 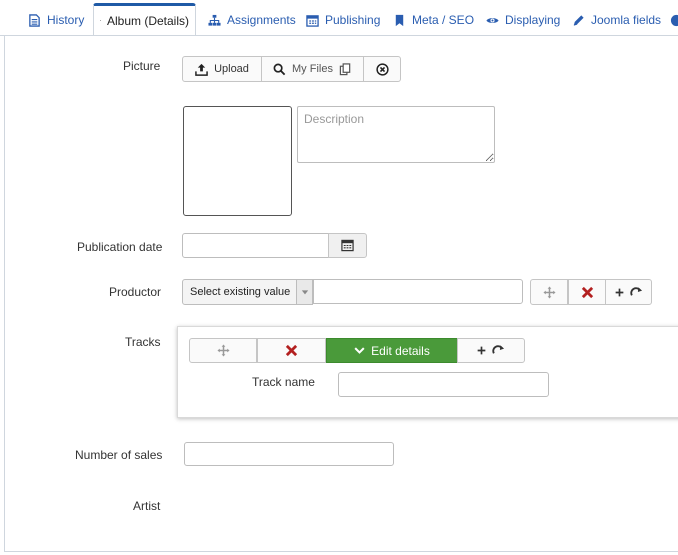 What do you see at coordinates (443, 20) in the screenshot?
I see `tab-meta-seo-label: Meta / SEO` at bounding box center [443, 20].